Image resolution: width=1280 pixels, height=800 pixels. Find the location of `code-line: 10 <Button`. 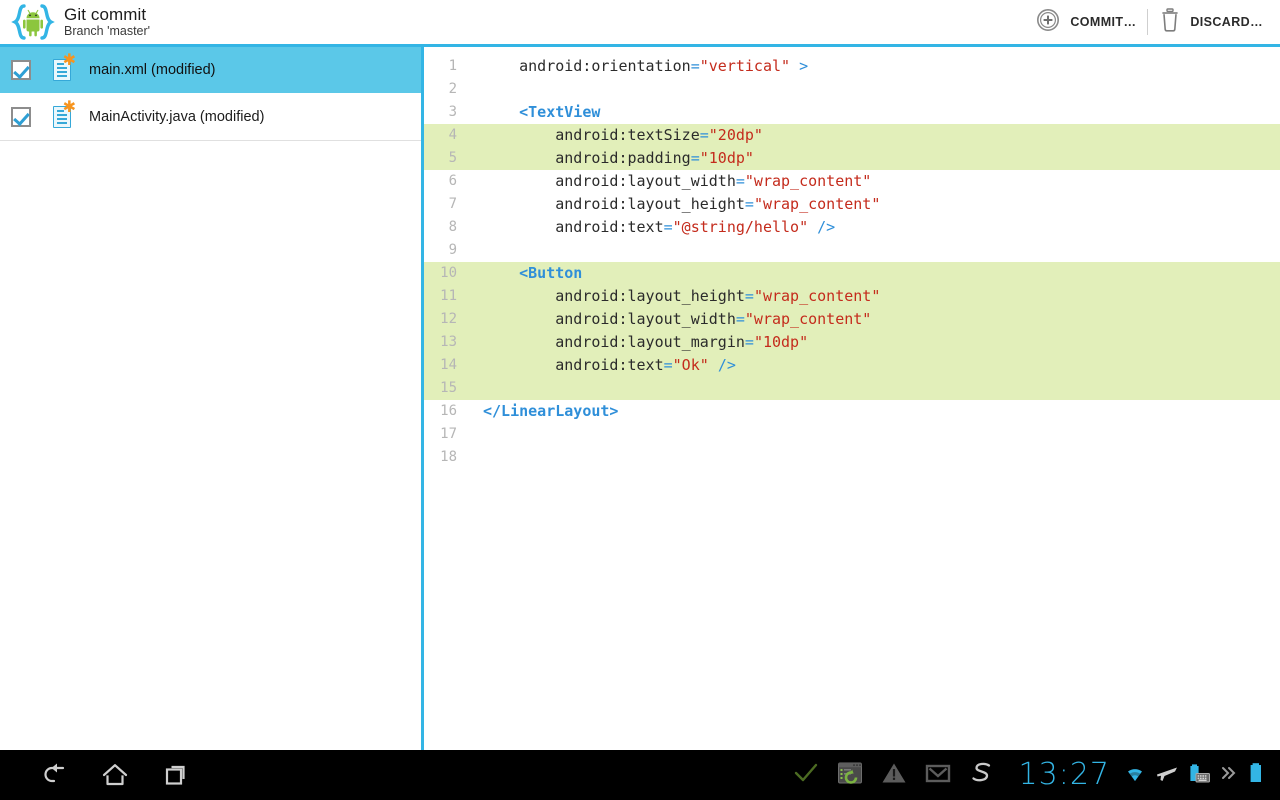

code-line: 10 <Button is located at coordinates (852, 273).